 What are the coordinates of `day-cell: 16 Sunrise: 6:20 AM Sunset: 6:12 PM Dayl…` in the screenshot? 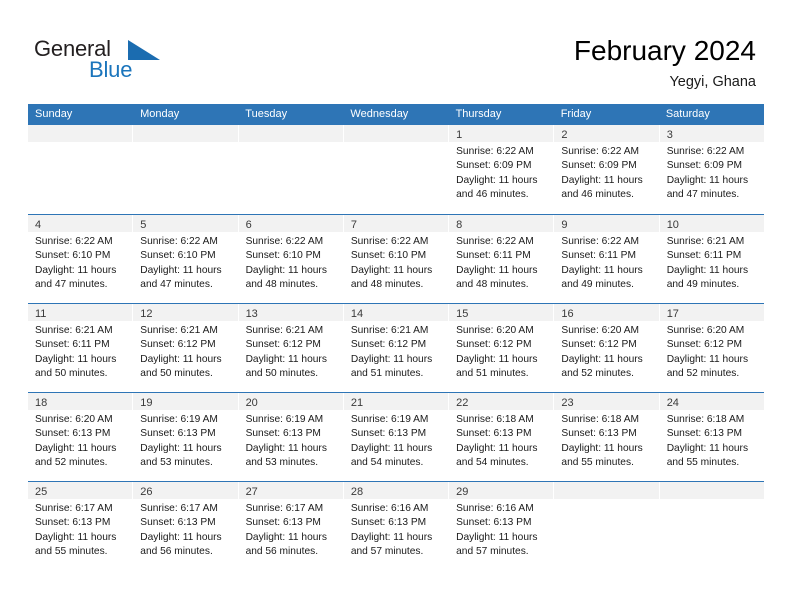 It's located at (607, 348).